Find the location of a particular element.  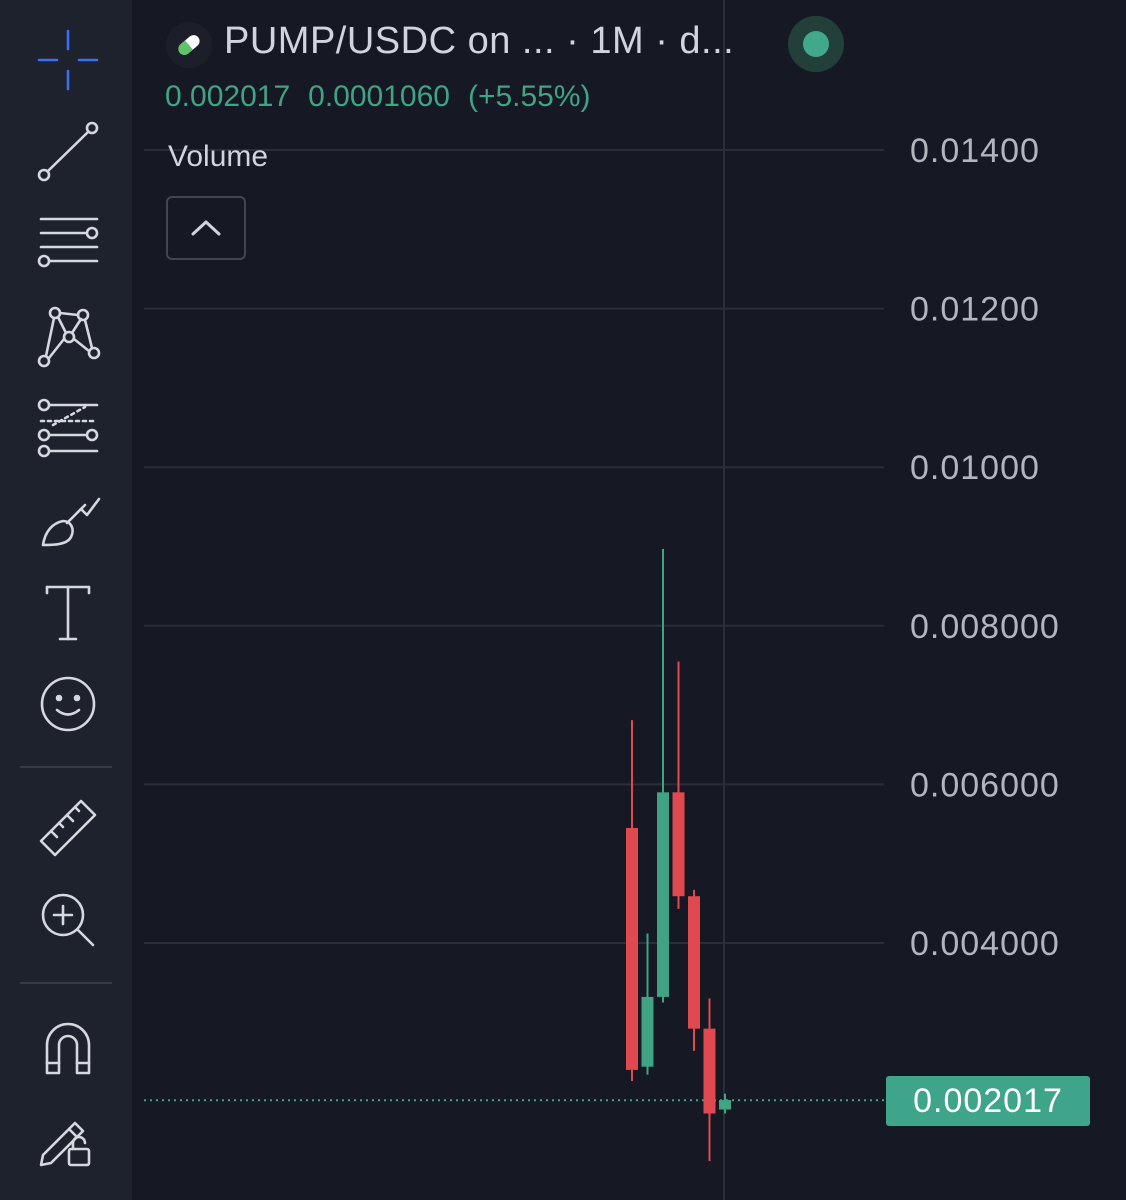

market-status-button is located at coordinates (816, 44).